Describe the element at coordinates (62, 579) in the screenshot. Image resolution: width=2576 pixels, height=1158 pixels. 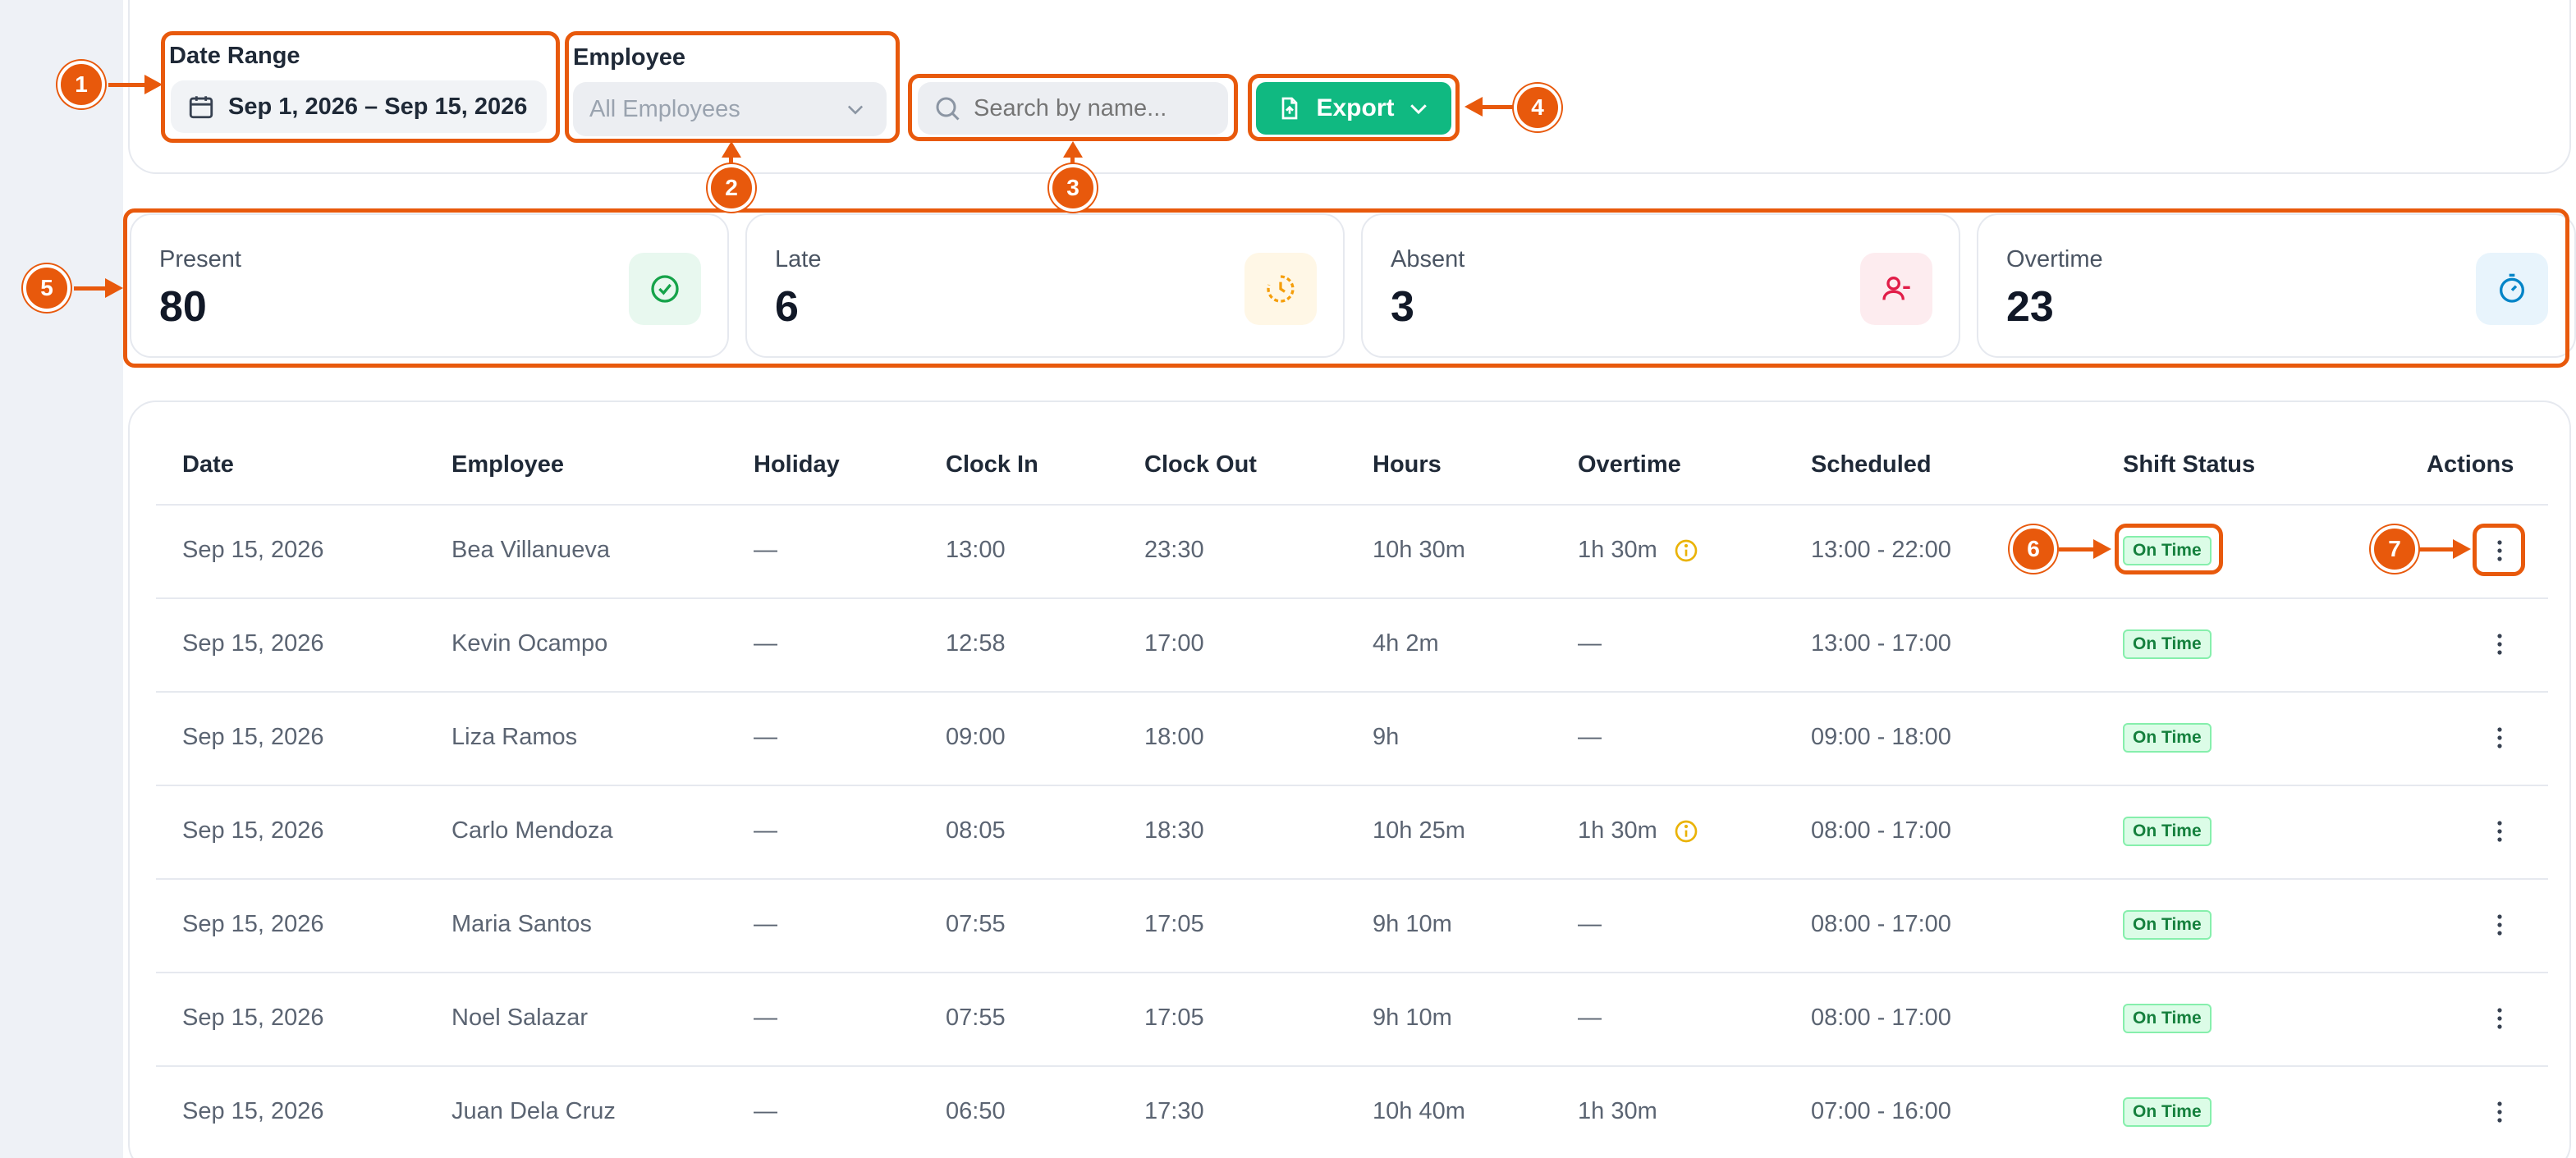
I see `left-sidebar-strip` at that location.